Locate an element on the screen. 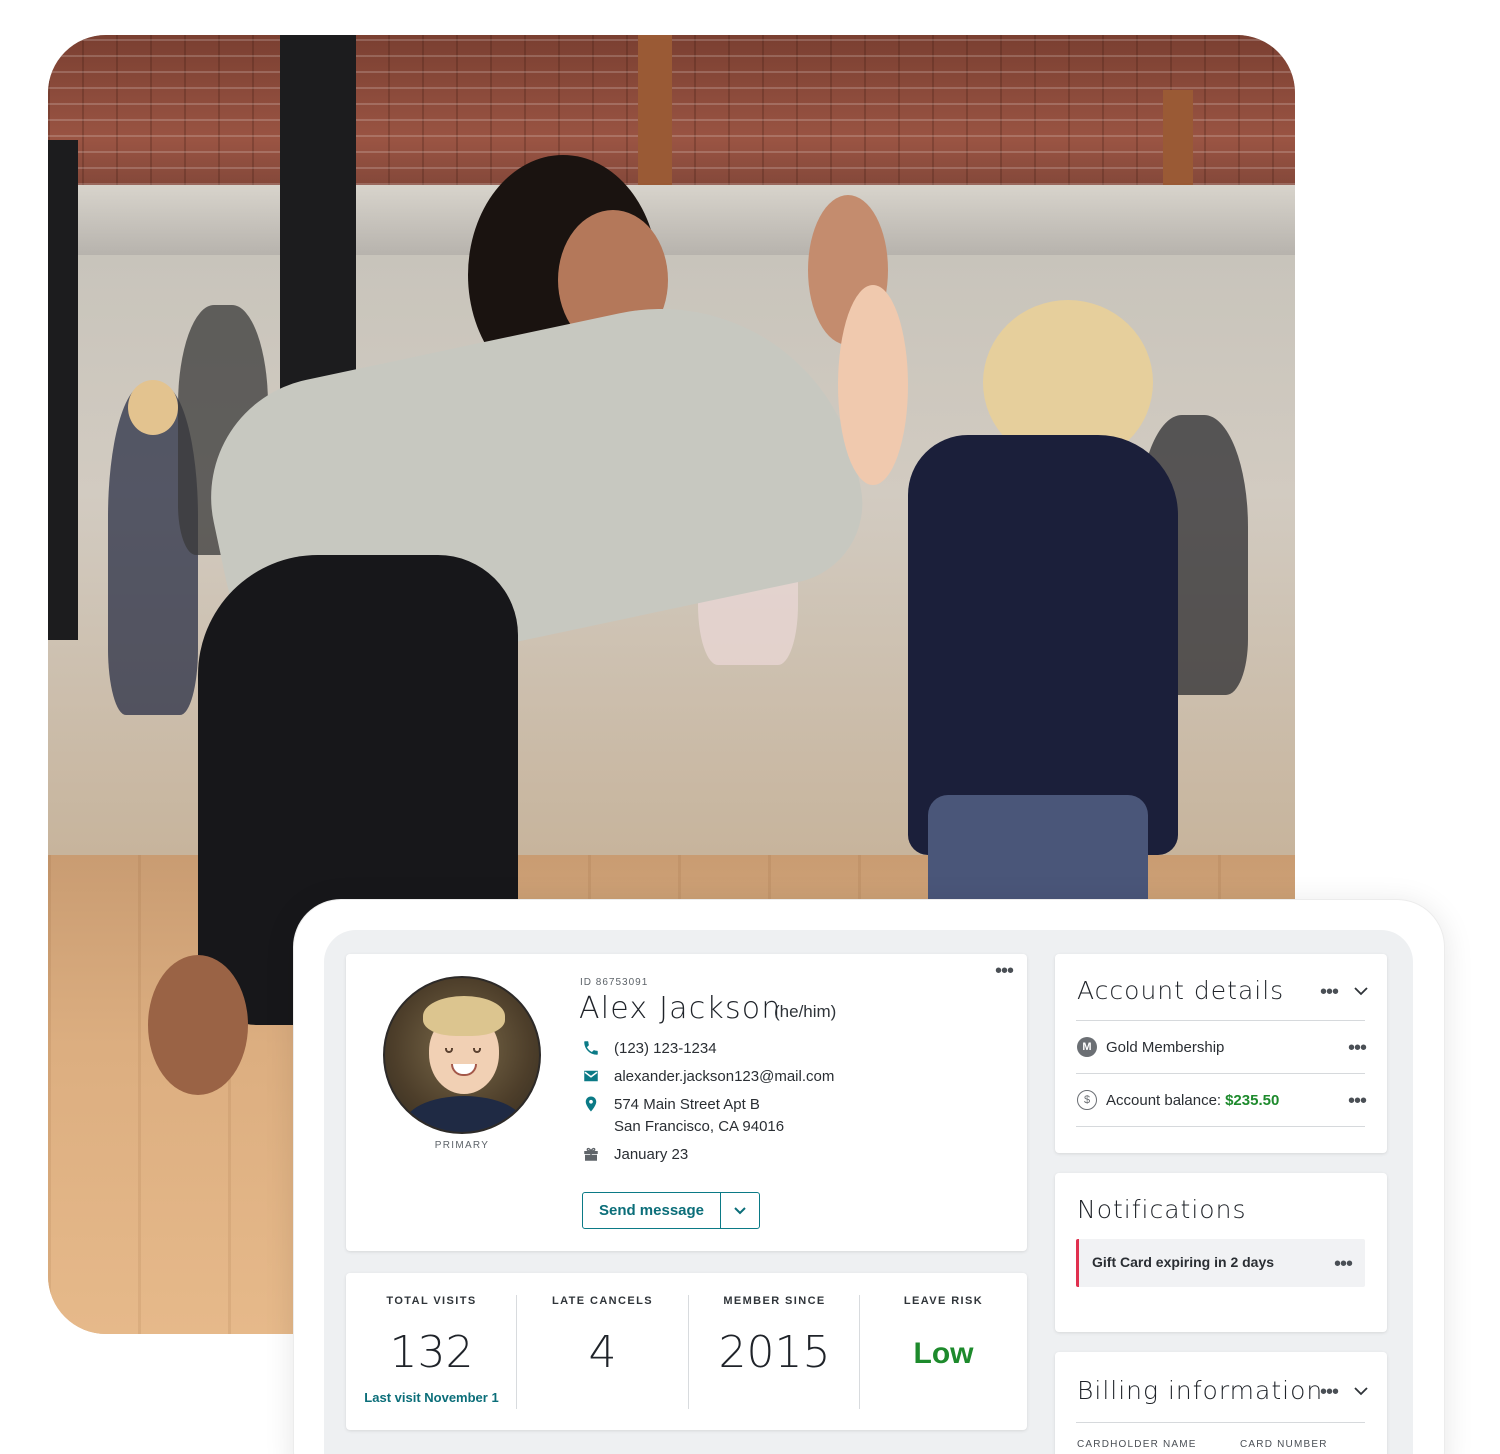  email-row: alexander.jackson123@mail.com is located at coordinates (708, 1077).